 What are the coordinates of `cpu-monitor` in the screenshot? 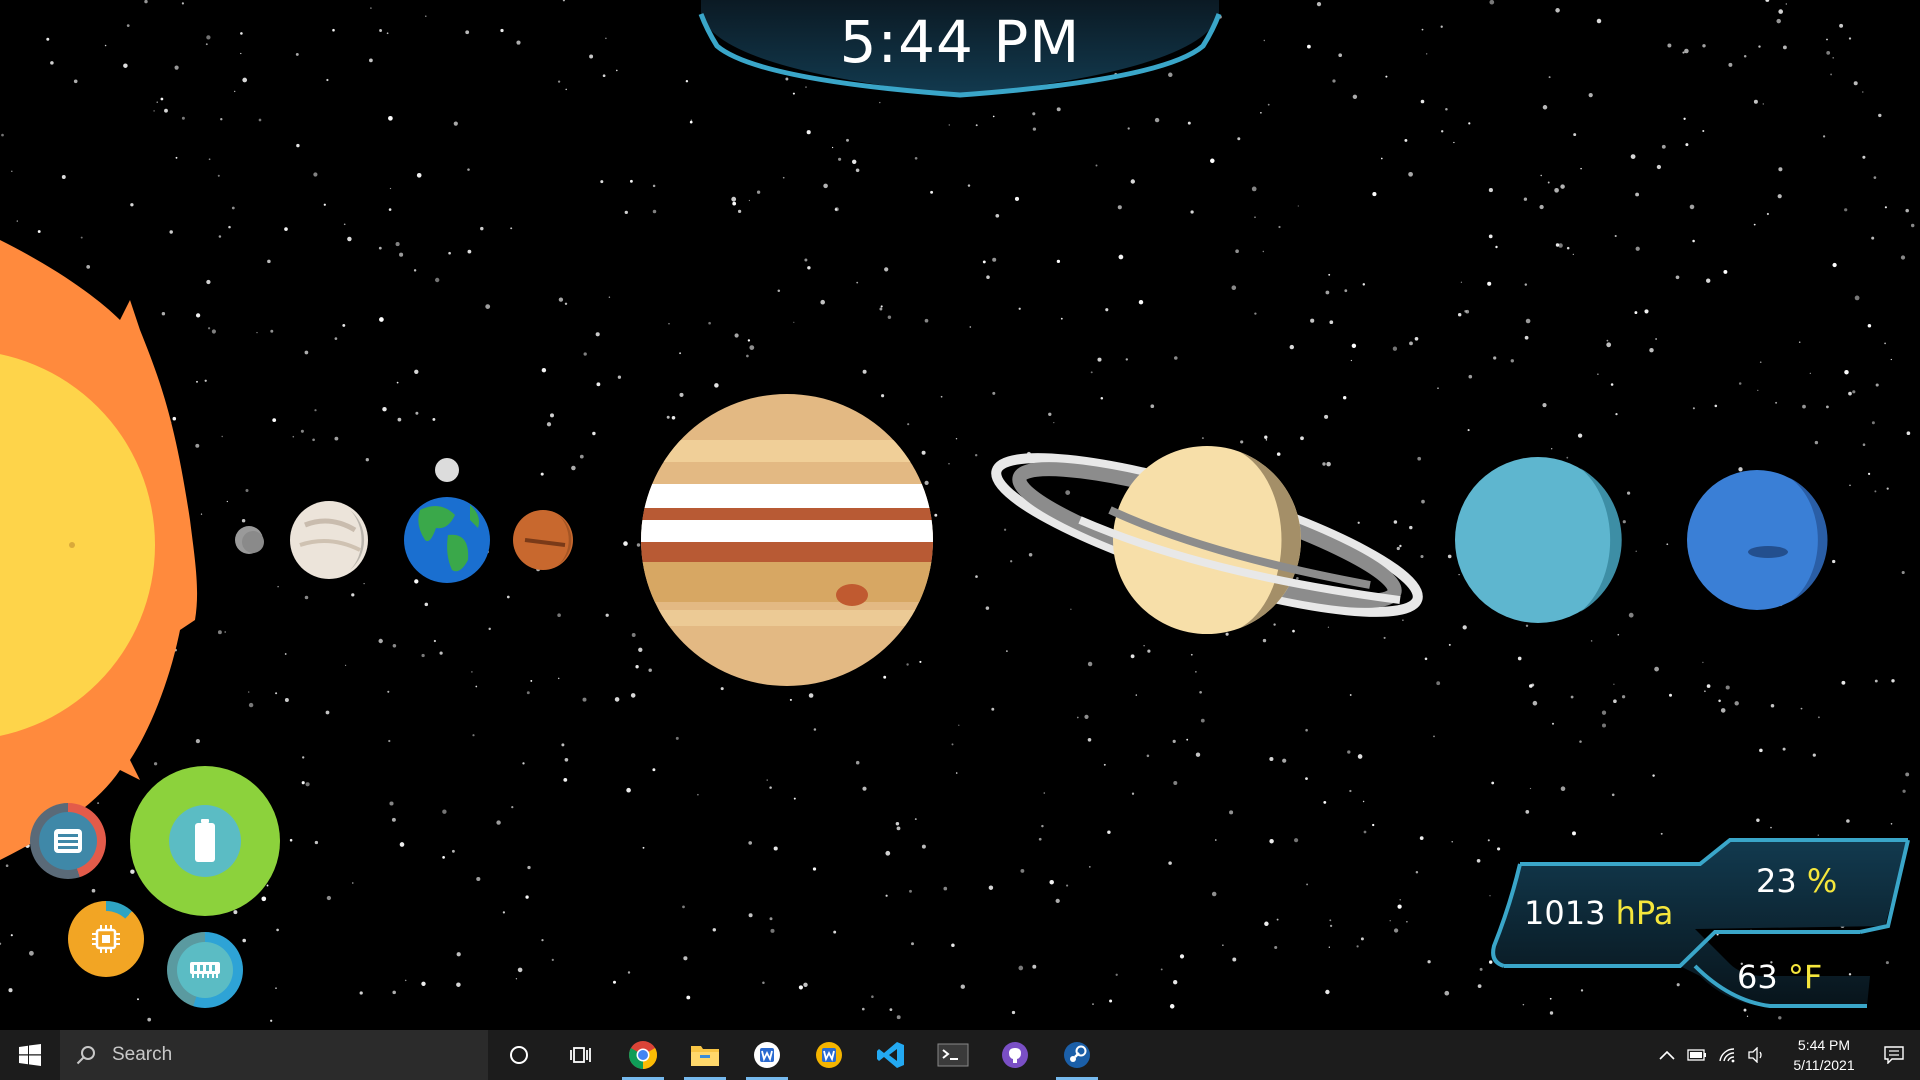 It's located at (106, 939).